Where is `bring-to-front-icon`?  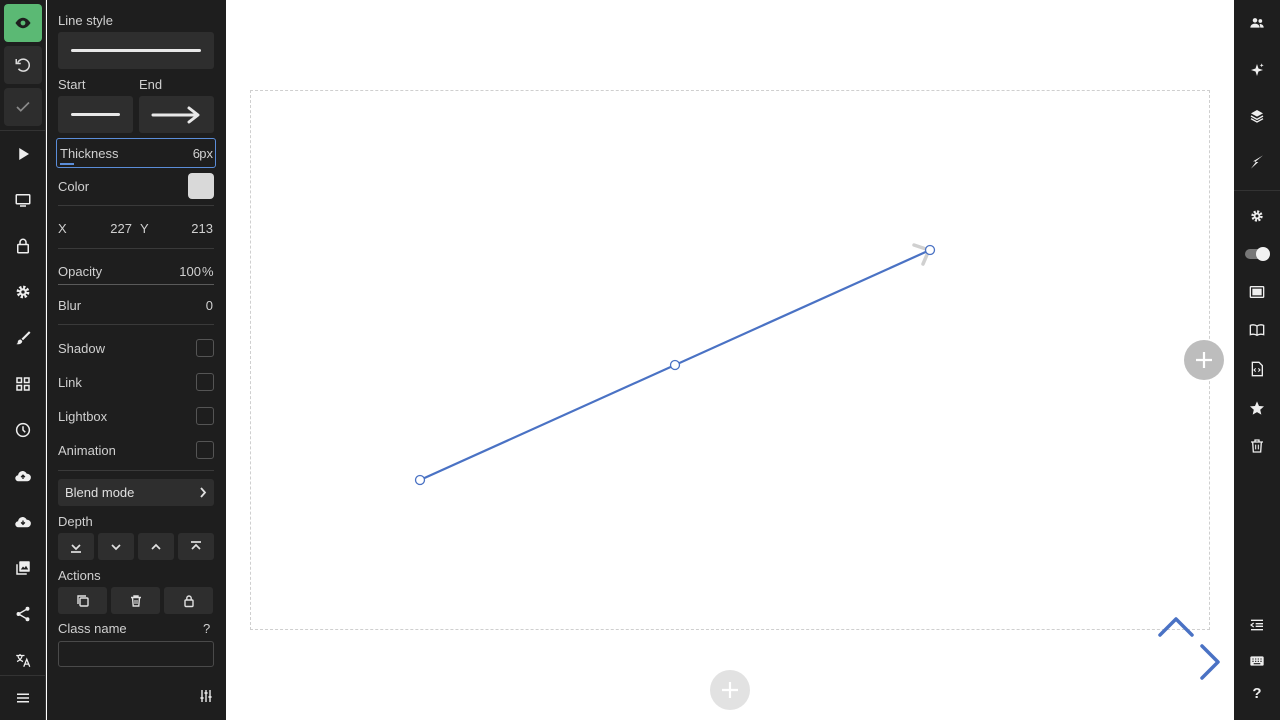
bring-to-front-icon is located at coordinates (196, 545).